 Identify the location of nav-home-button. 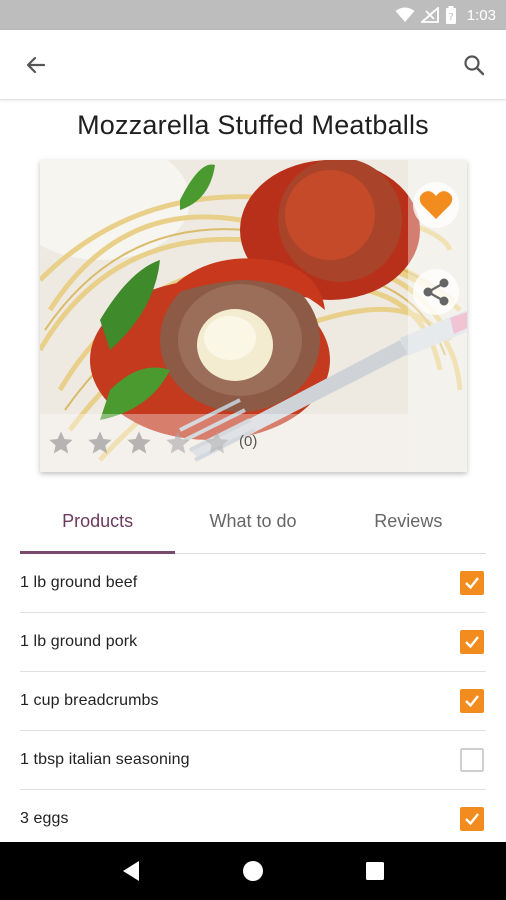
(253, 871).